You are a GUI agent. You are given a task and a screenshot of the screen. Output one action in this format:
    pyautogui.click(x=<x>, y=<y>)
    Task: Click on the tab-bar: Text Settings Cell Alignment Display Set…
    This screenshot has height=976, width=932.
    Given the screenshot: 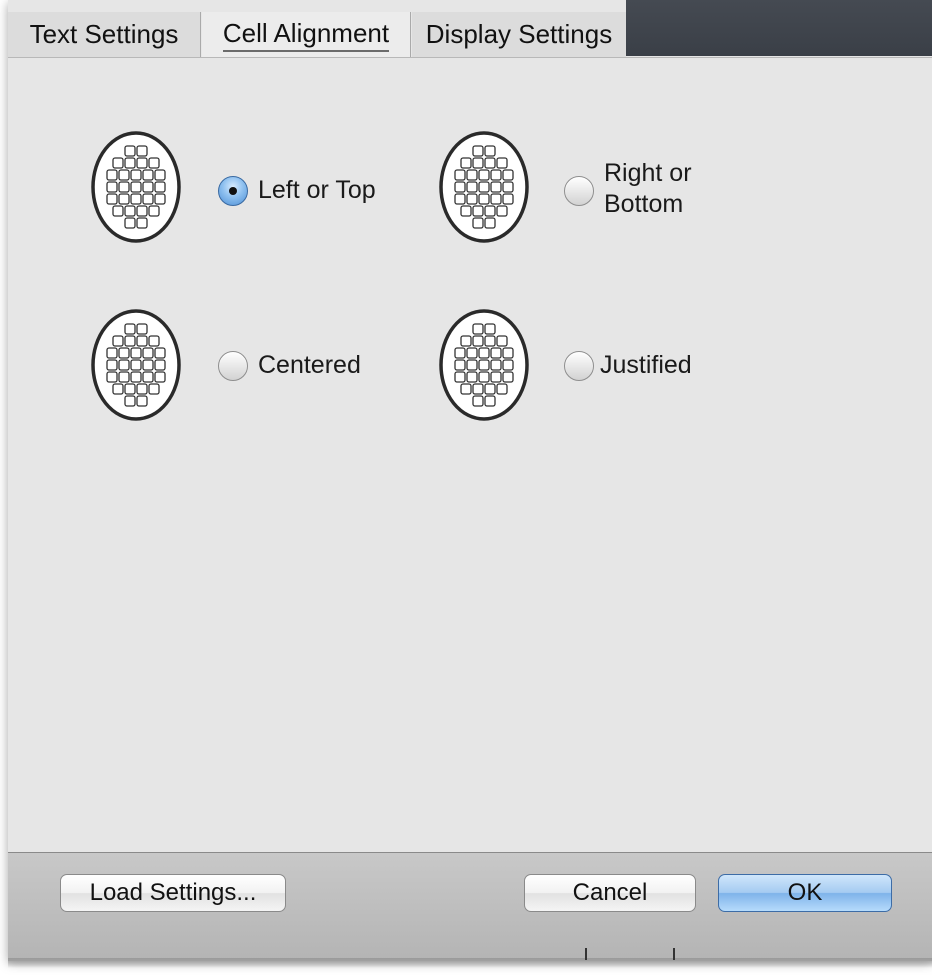 What is the action you would take?
    pyautogui.click(x=470, y=29)
    